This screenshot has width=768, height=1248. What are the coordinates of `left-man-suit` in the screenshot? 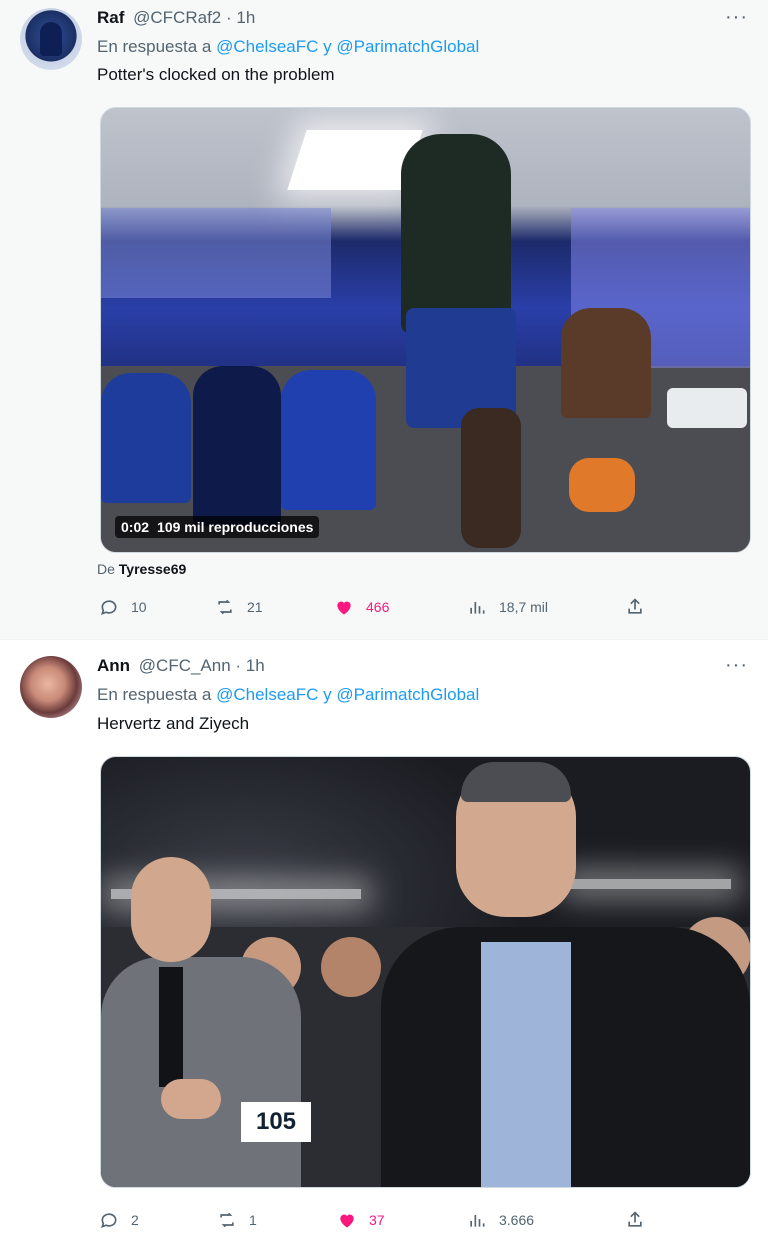 It's located at (201, 1072).